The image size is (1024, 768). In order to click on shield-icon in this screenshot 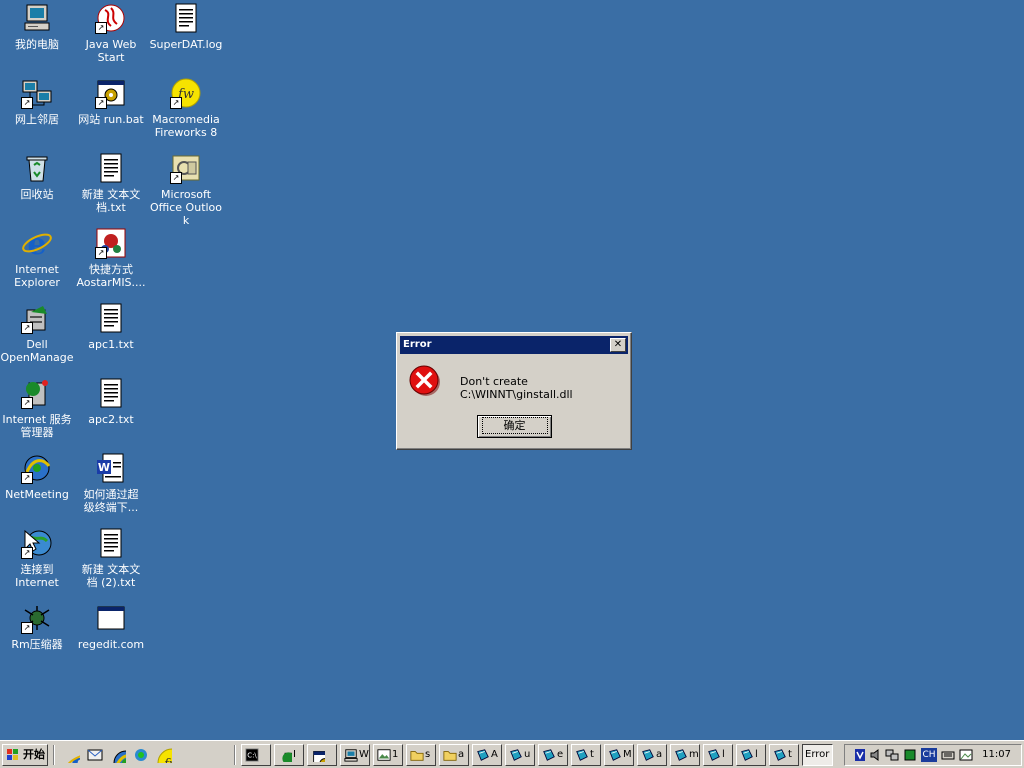, I will do `click(860, 755)`.